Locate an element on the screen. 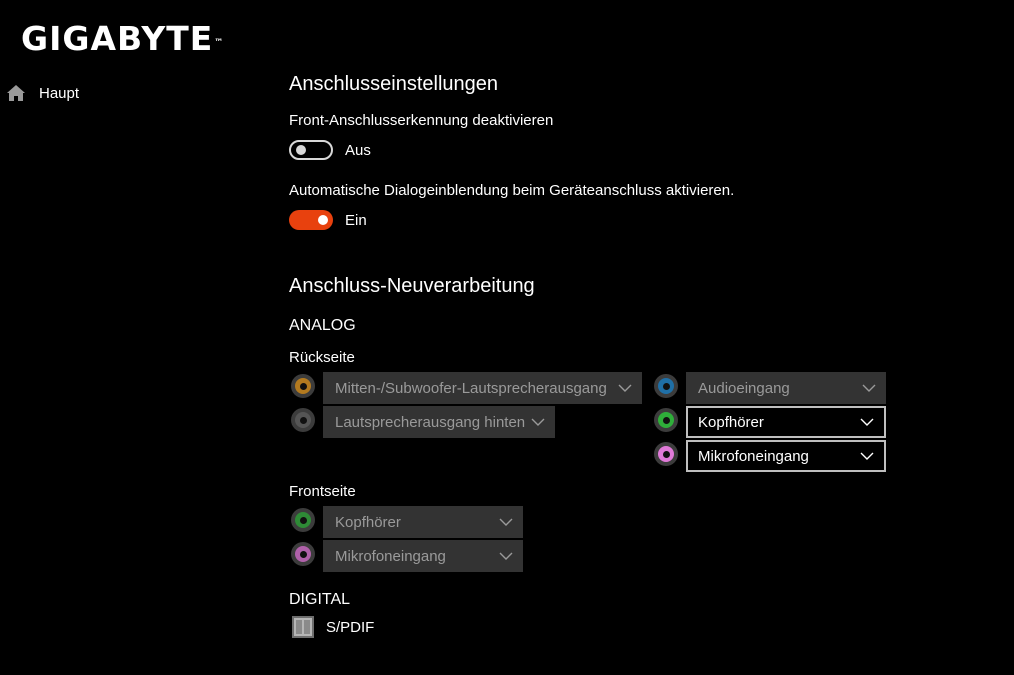 The width and height of the screenshot is (1014, 675). front-panel-title: Frontseite is located at coordinates (322, 491).